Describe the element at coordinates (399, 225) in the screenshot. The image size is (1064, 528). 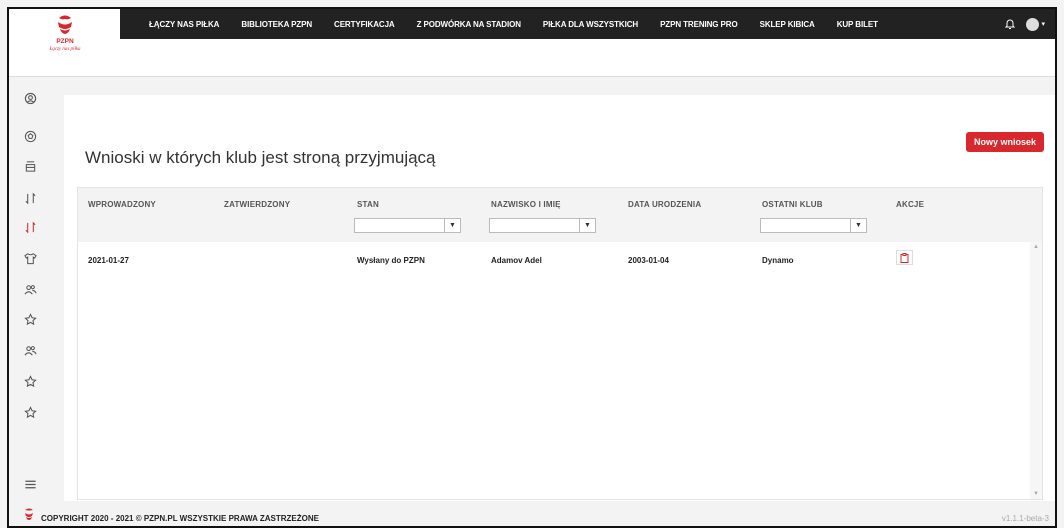
I see `filter-stan-input` at that location.